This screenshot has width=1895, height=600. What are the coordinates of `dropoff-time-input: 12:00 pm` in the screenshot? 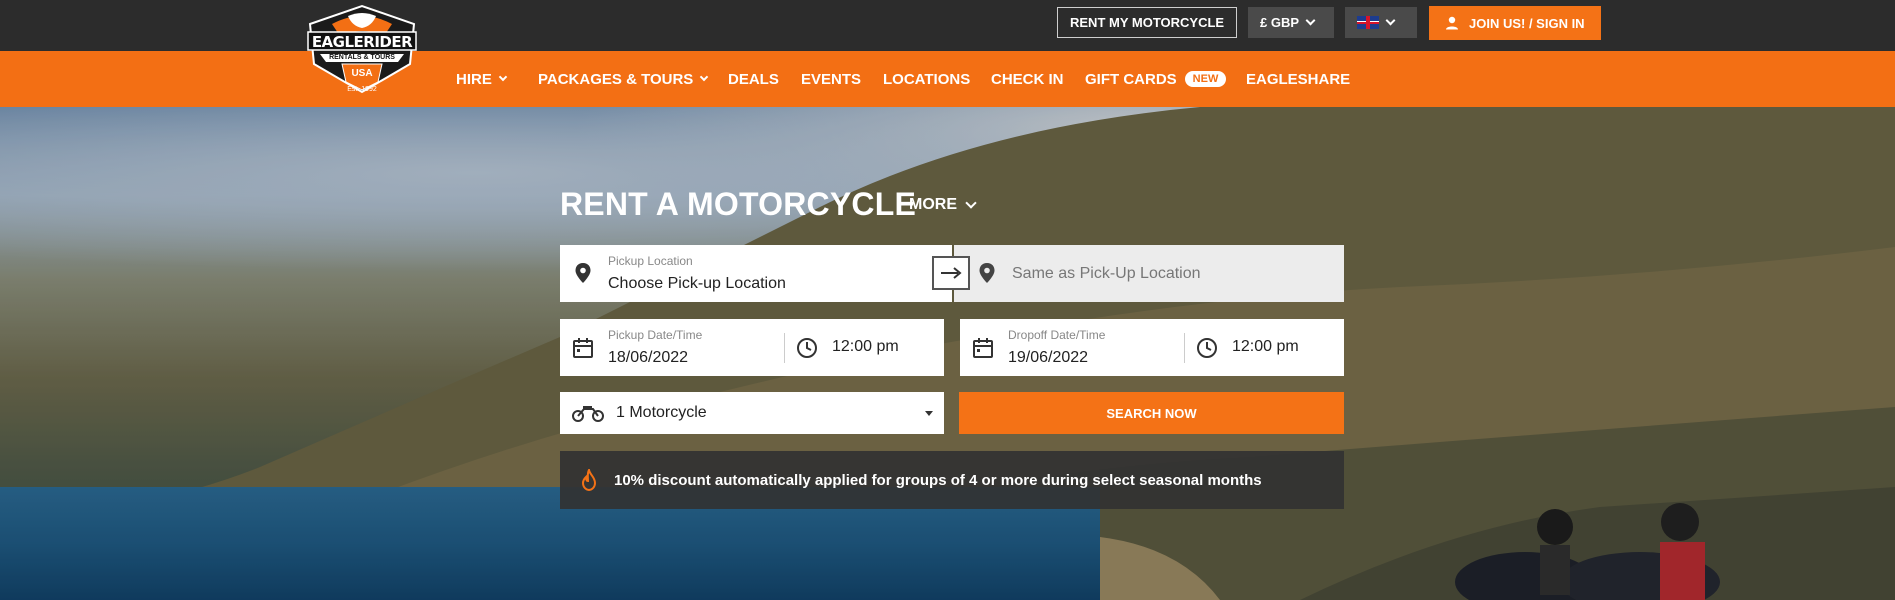 It's located at (1265, 347).